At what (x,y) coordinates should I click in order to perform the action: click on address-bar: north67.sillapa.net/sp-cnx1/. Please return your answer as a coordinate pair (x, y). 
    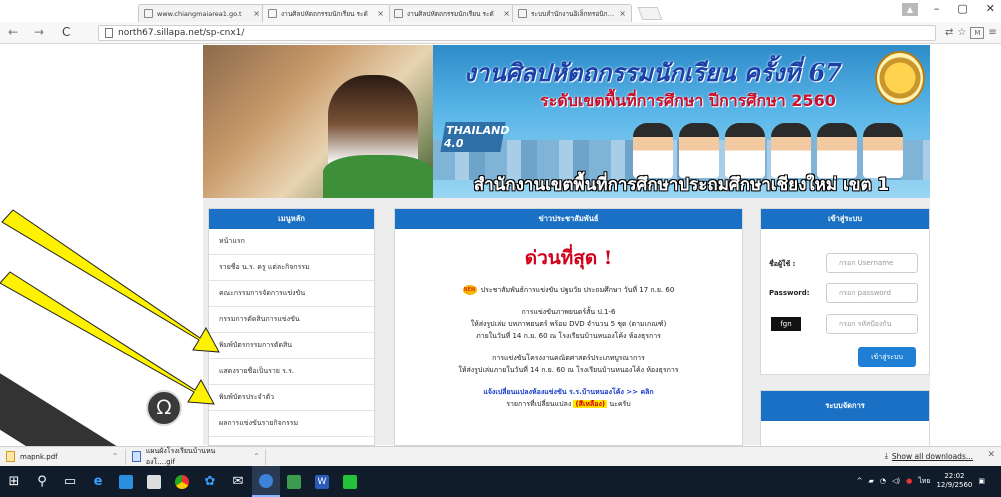
    Looking at the image, I should click on (517, 33).